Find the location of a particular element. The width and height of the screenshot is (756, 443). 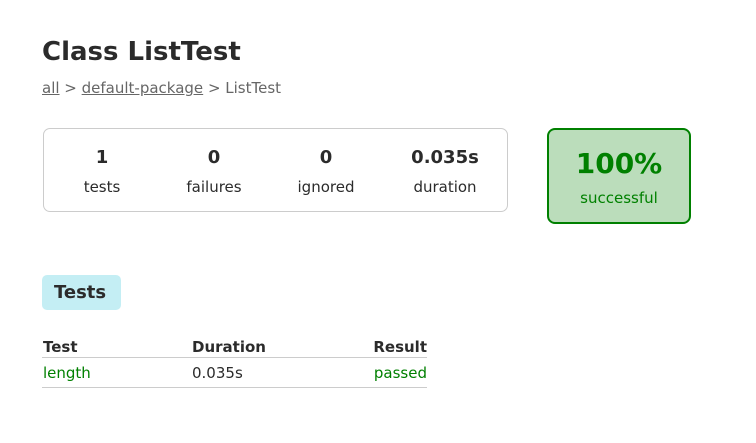

failures-count: 0 is located at coordinates (214, 157).